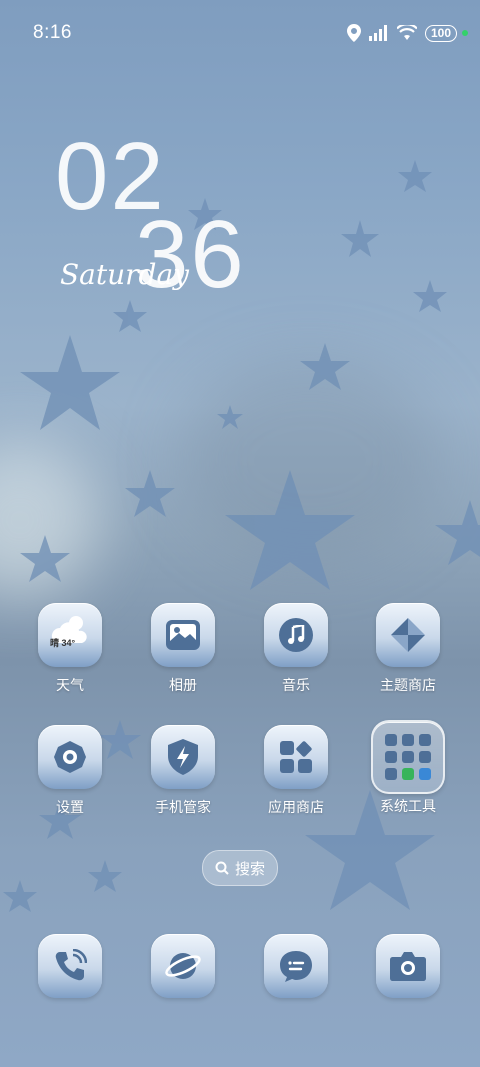  Describe the element at coordinates (190, 255) in the screenshot. I see `clock-minutes: 36` at that location.